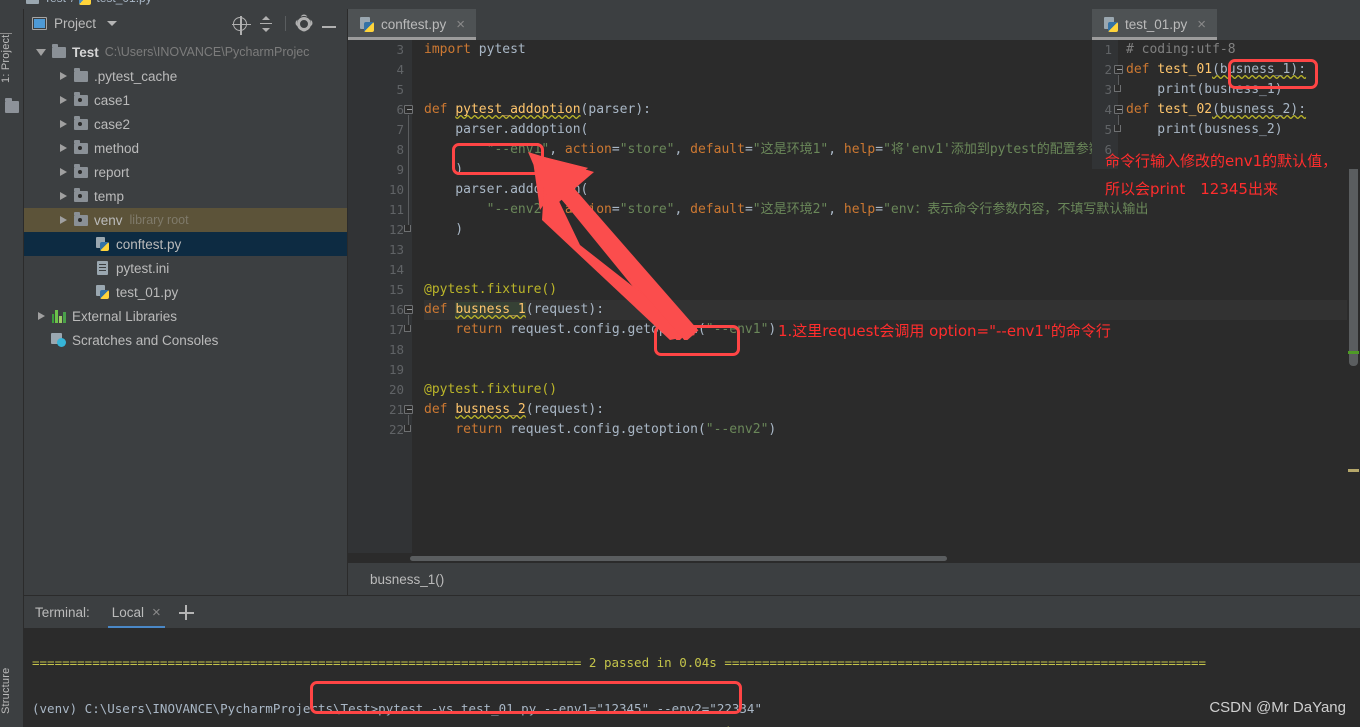 The image size is (1360, 727). I want to click on tree-item-label: Scratches and Consoles, so click(145, 340).